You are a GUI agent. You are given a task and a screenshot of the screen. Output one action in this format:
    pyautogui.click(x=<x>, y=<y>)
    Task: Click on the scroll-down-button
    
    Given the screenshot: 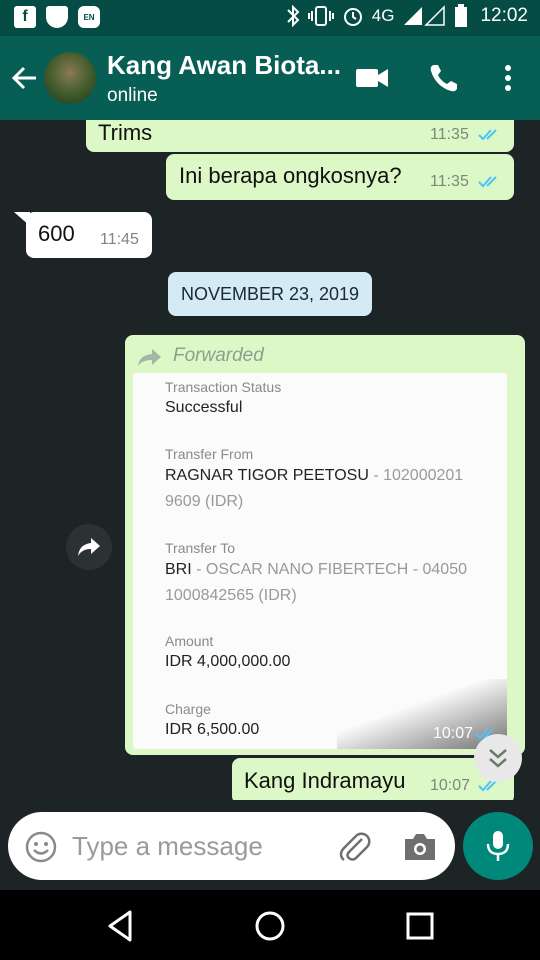 What is the action you would take?
    pyautogui.click(x=498, y=758)
    